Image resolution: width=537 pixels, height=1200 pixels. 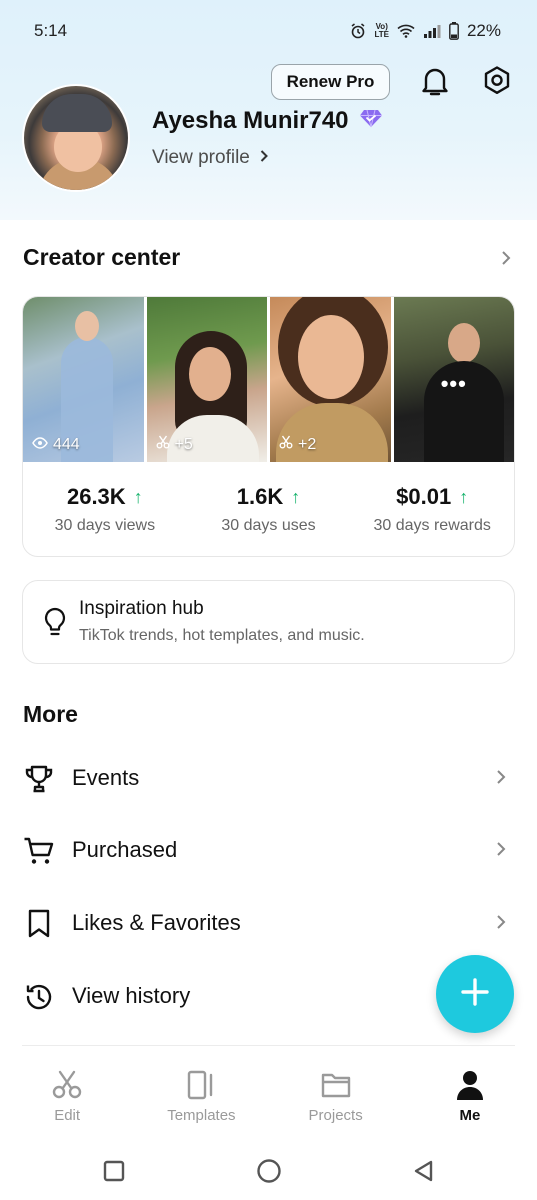 What do you see at coordinates (201, 1085) in the screenshot?
I see `templates-icon` at bounding box center [201, 1085].